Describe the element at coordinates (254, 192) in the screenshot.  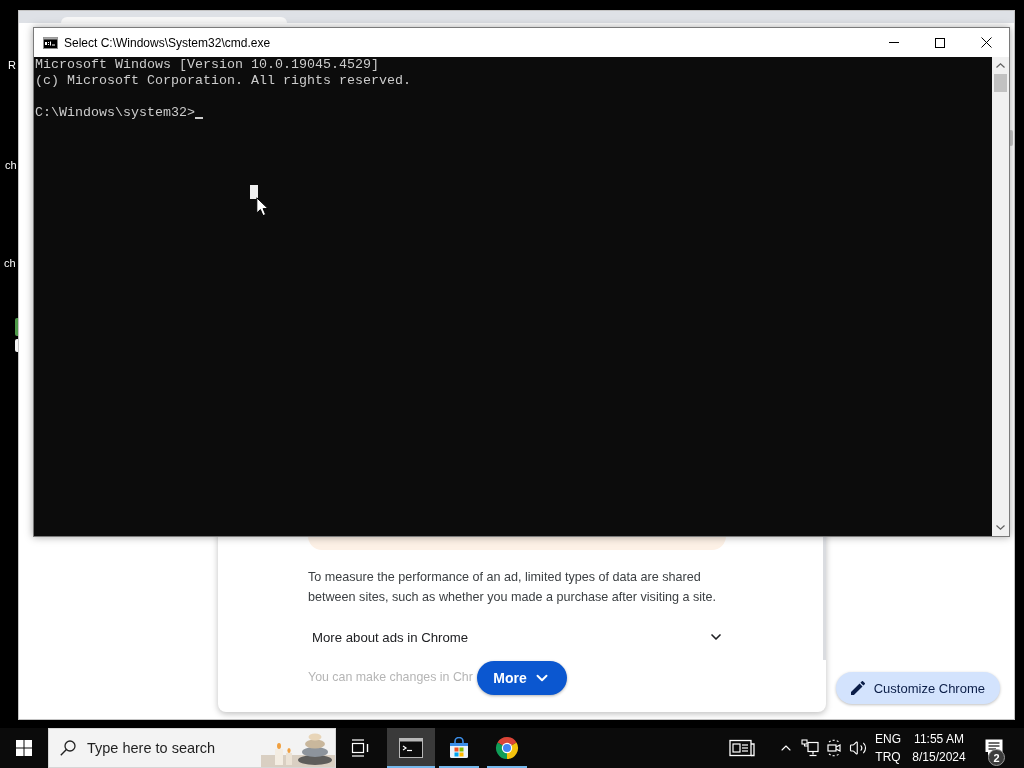
I see `selection-cursor-icon` at that location.